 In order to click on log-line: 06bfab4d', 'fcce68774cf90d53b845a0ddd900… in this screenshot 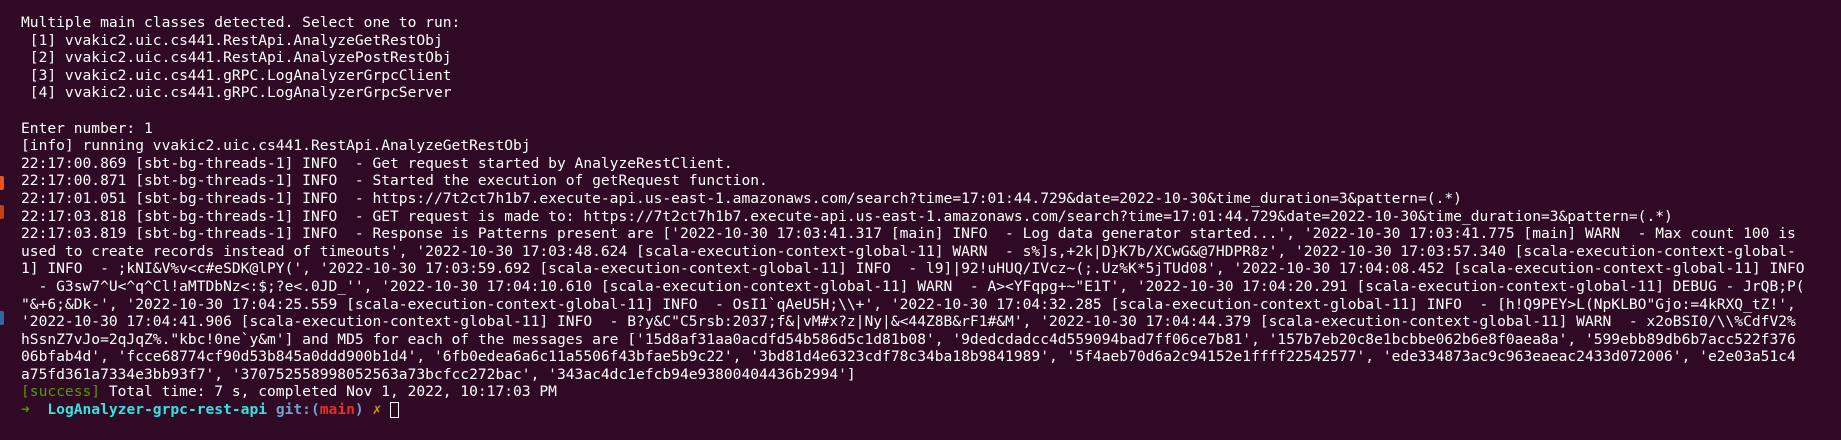, I will do `click(908, 357)`.